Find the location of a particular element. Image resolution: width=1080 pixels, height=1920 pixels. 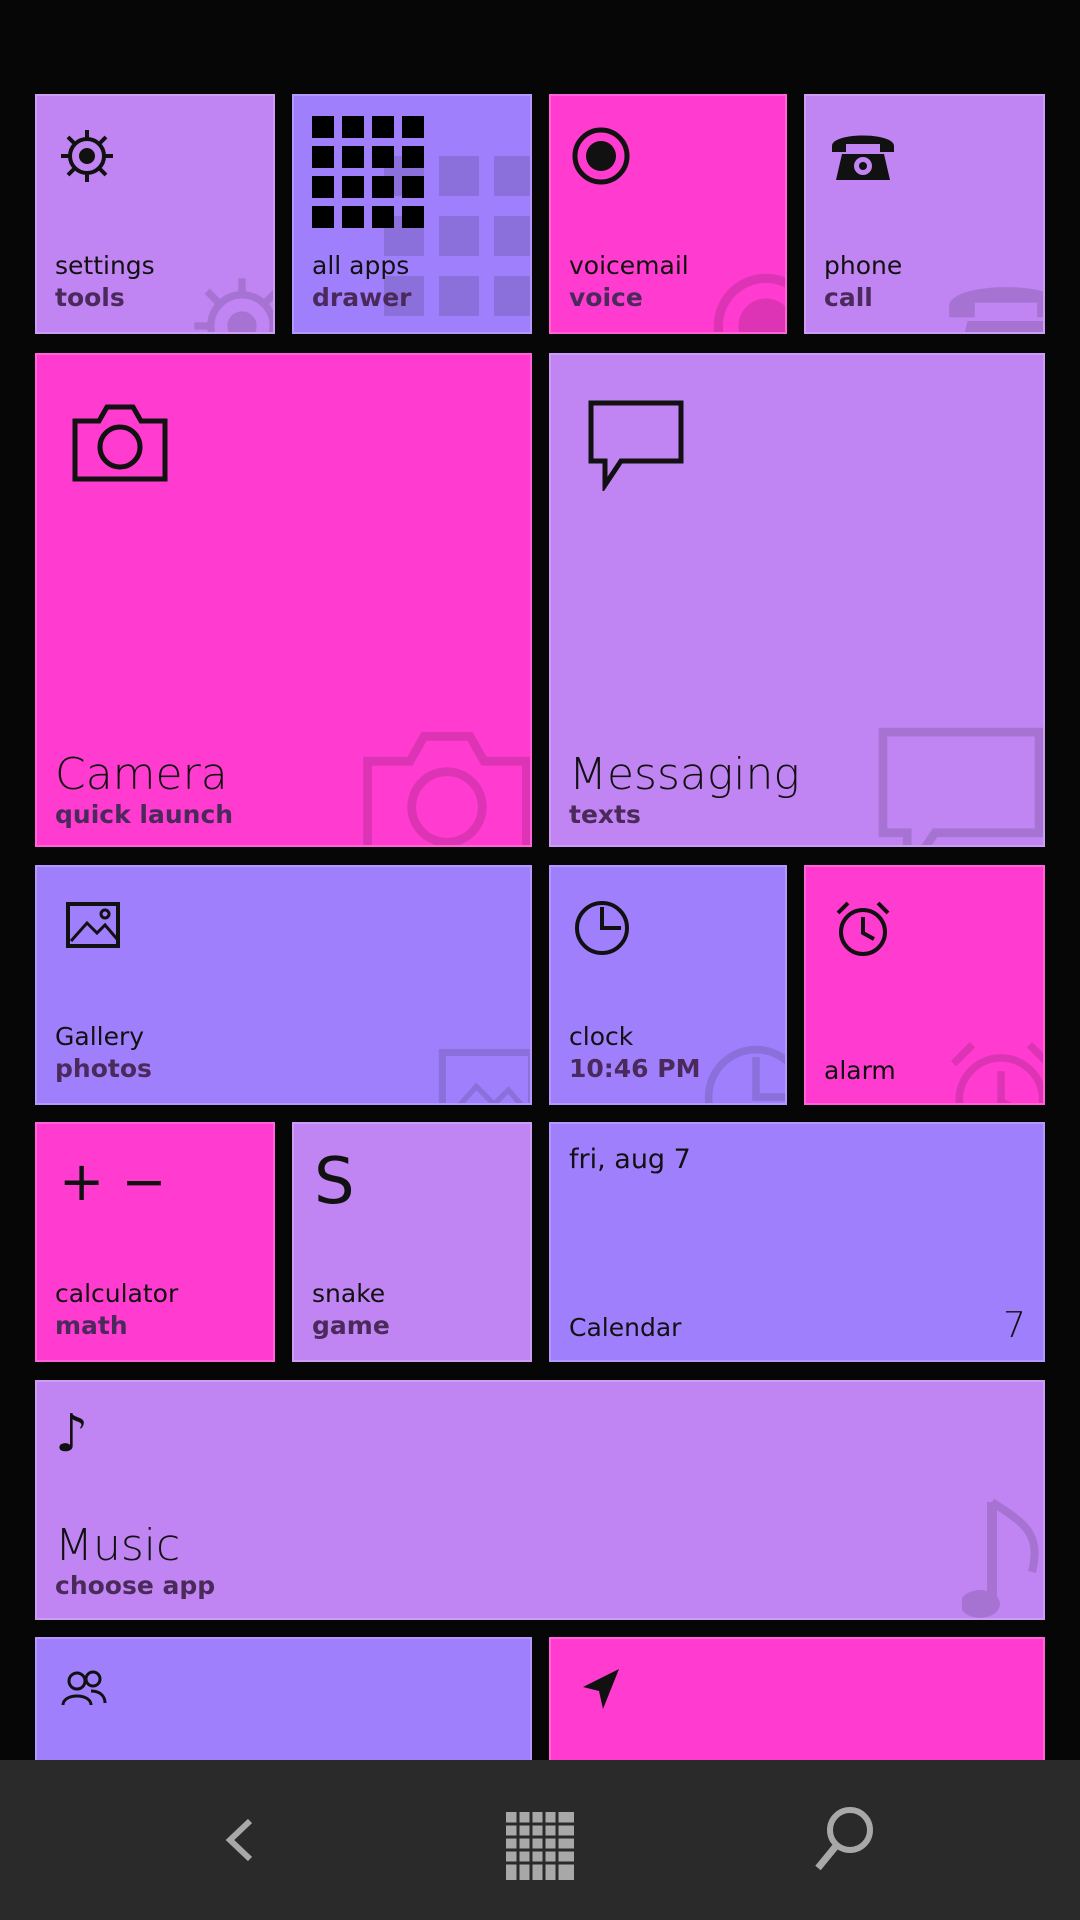

clock-ghost-icon is located at coordinates (743, 1072).